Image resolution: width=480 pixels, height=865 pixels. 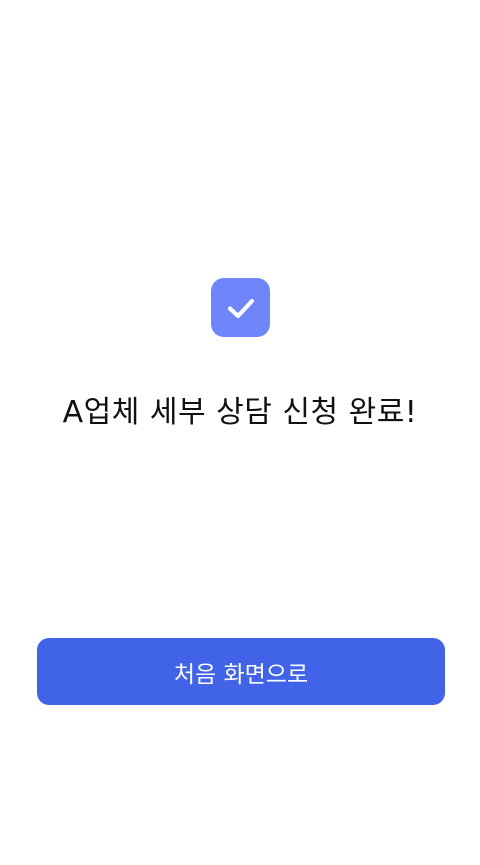 I want to click on completion-message: A업체 세부 상담 신청 완료!, so click(x=240, y=412).